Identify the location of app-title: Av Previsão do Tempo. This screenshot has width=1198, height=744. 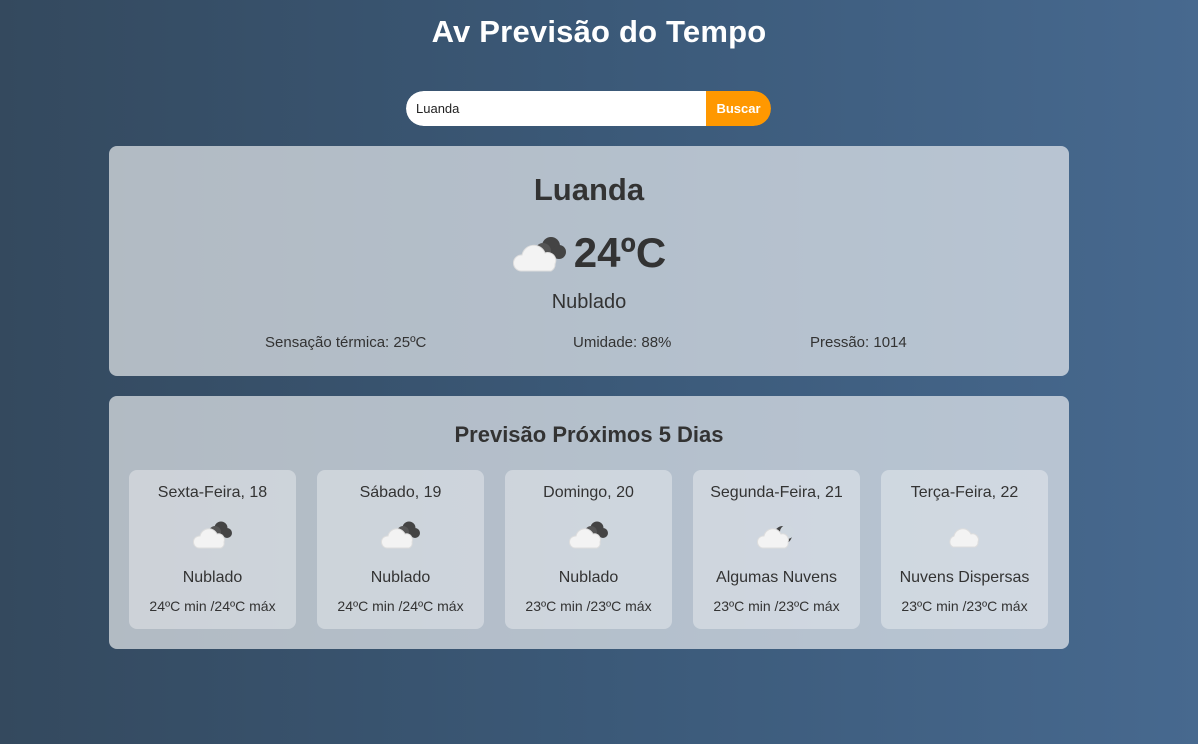
(599, 31).